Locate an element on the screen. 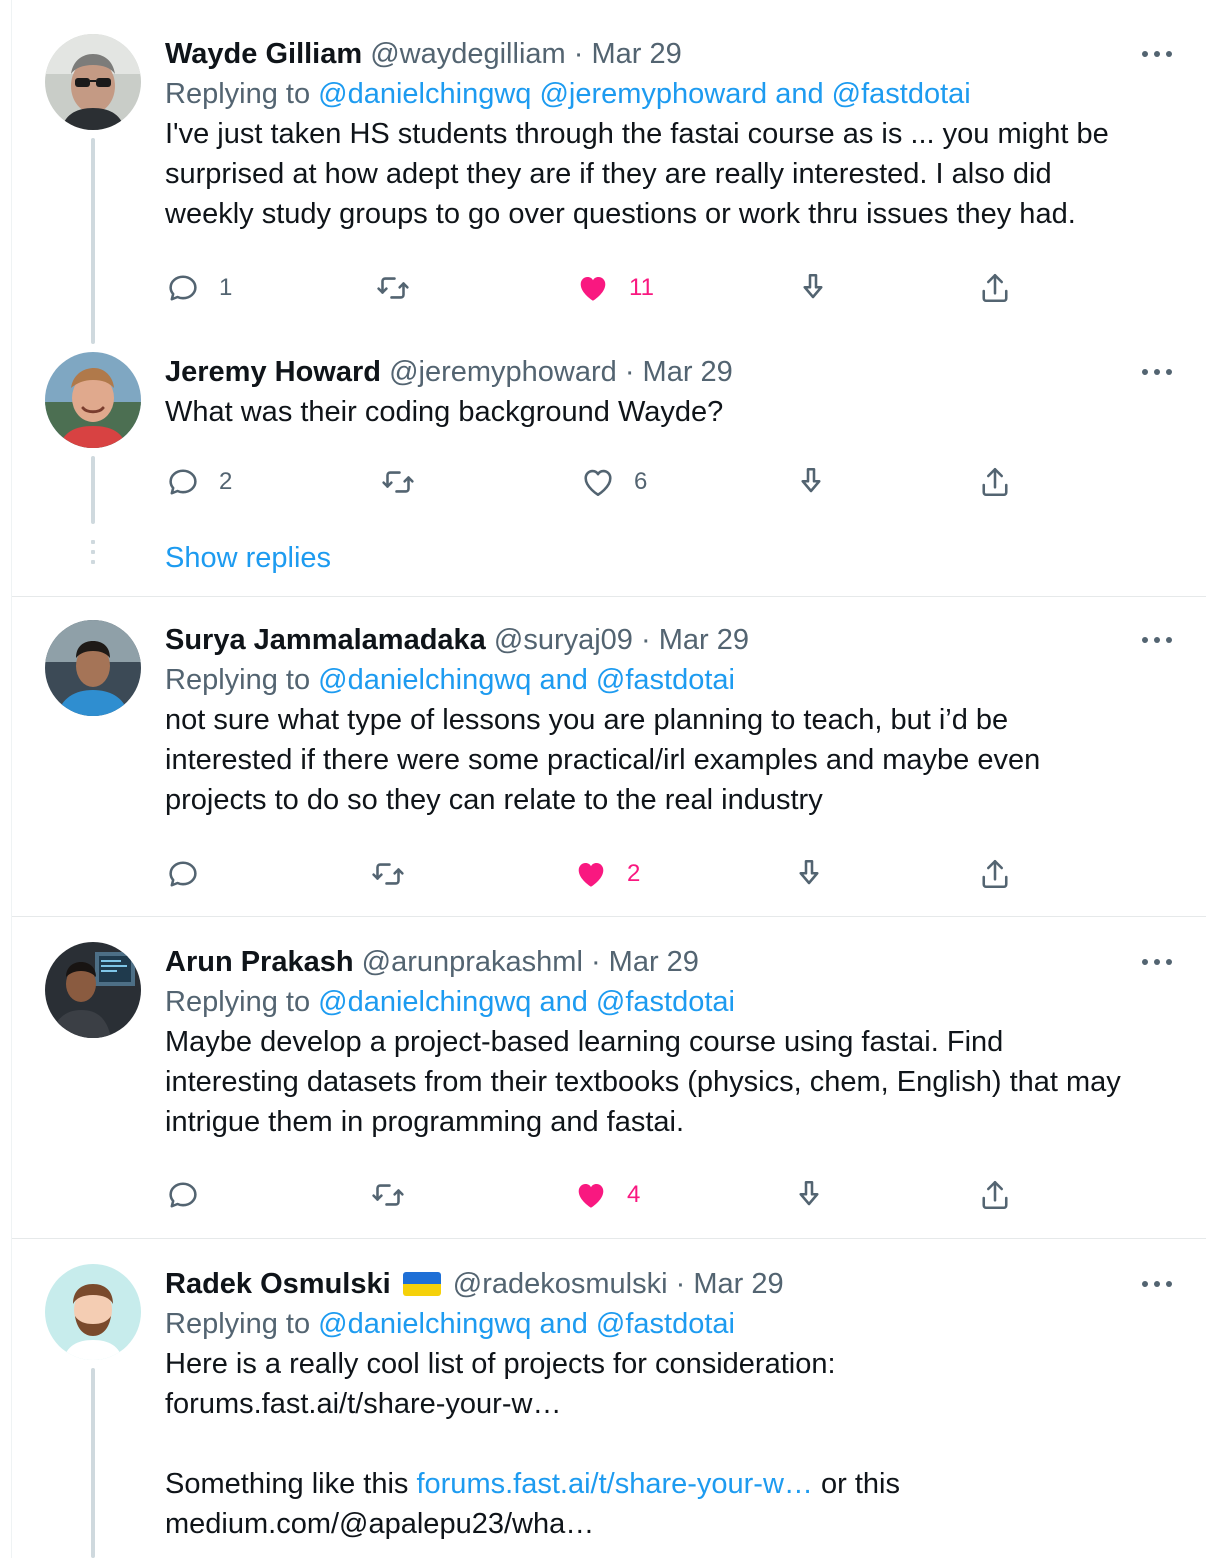 This screenshot has height=1558, width=1206. like-button: 6 is located at coordinates (613, 482).